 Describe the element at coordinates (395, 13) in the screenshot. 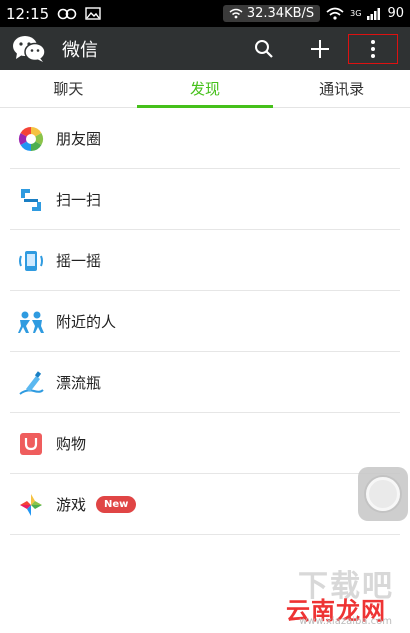

I see `battery-level: 90` at that location.